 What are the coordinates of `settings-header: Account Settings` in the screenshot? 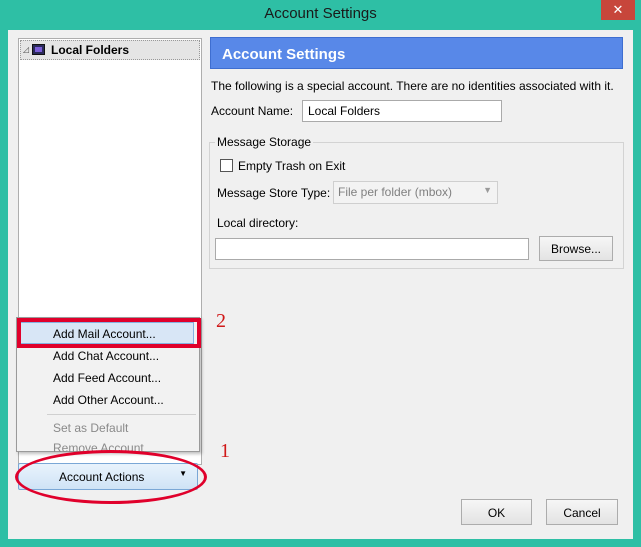 It's located at (416, 53).